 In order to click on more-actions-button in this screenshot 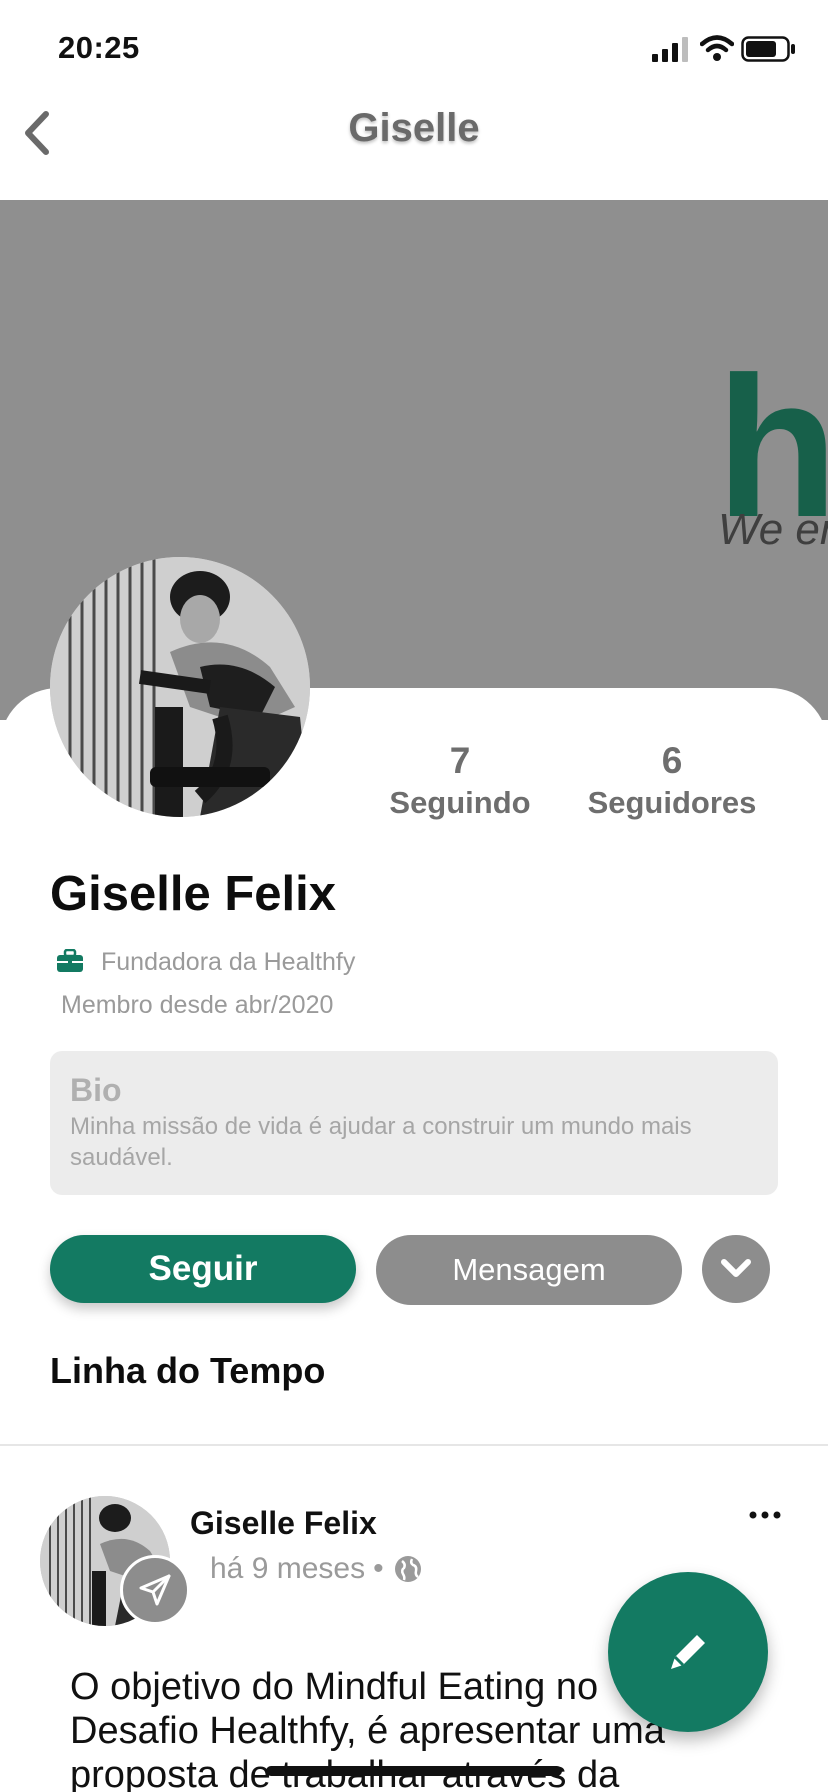, I will do `click(736, 1269)`.